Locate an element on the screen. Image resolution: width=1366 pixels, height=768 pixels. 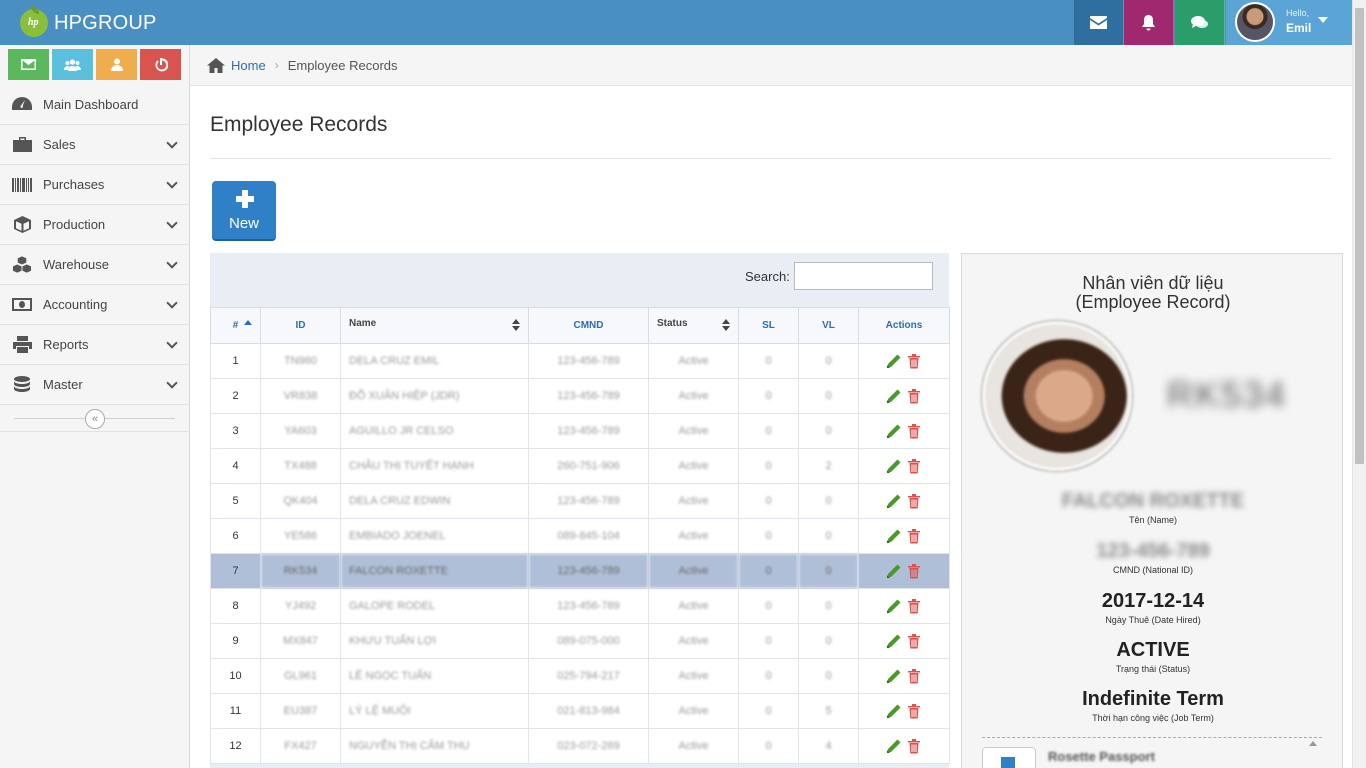
detail-divider is located at coordinates (1152, 737).